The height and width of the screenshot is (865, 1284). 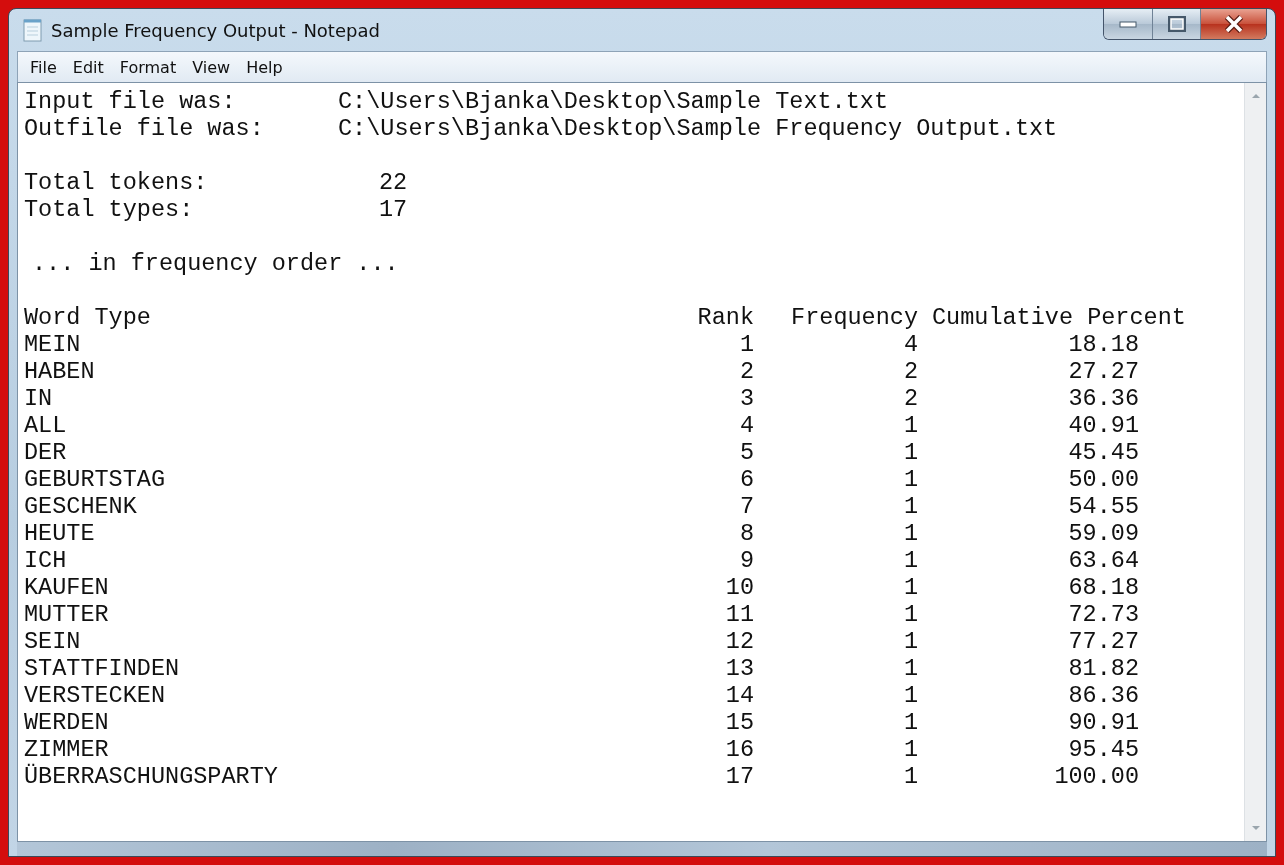 I want to click on column-header: Cumulative Percent, so click(x=1059, y=317).